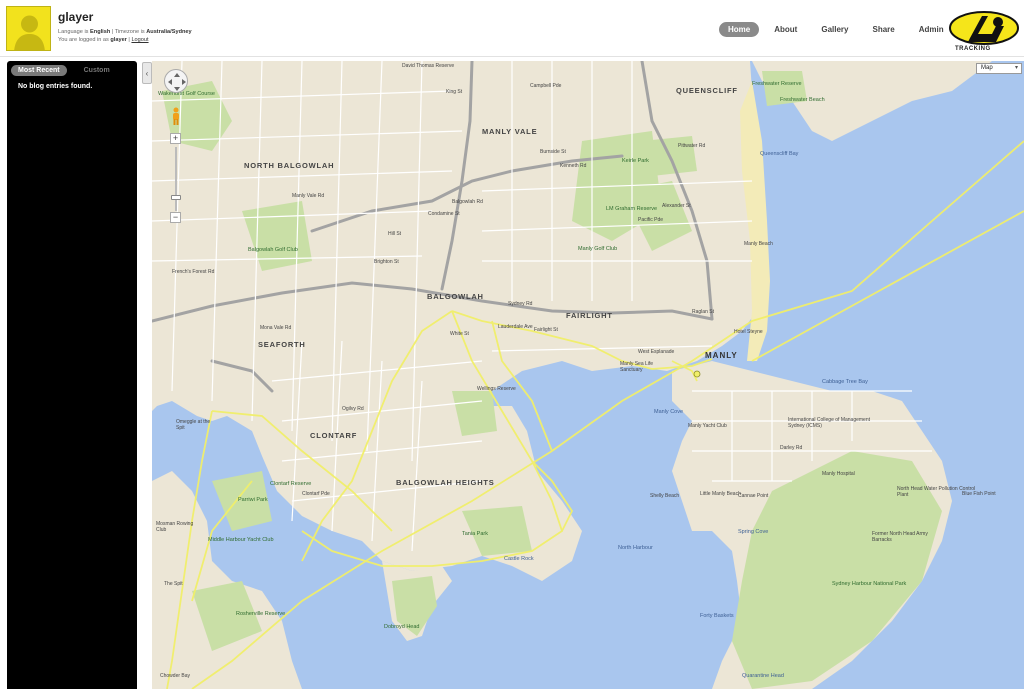 Image resolution: width=1024 pixels, height=689 pixels. I want to click on map-label-army-barracks: Former North Head Army Barracks, so click(900, 537).